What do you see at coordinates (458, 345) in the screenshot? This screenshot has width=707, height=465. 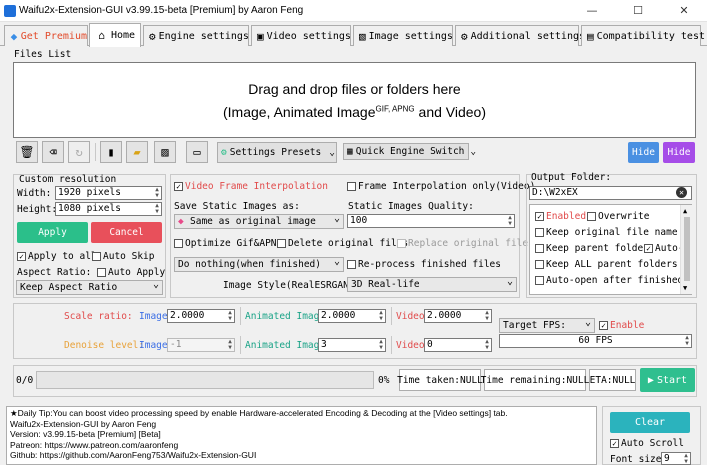 I see `denoise-video-input: 0 ▲ ▼` at bounding box center [458, 345].